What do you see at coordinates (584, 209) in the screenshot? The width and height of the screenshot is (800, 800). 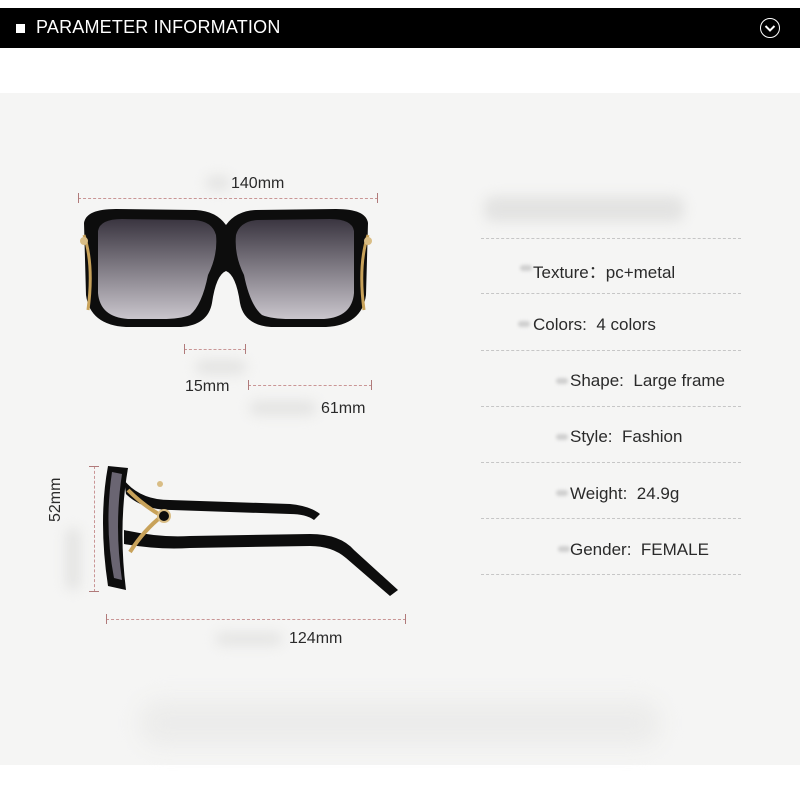 I see `spec-header-blur` at bounding box center [584, 209].